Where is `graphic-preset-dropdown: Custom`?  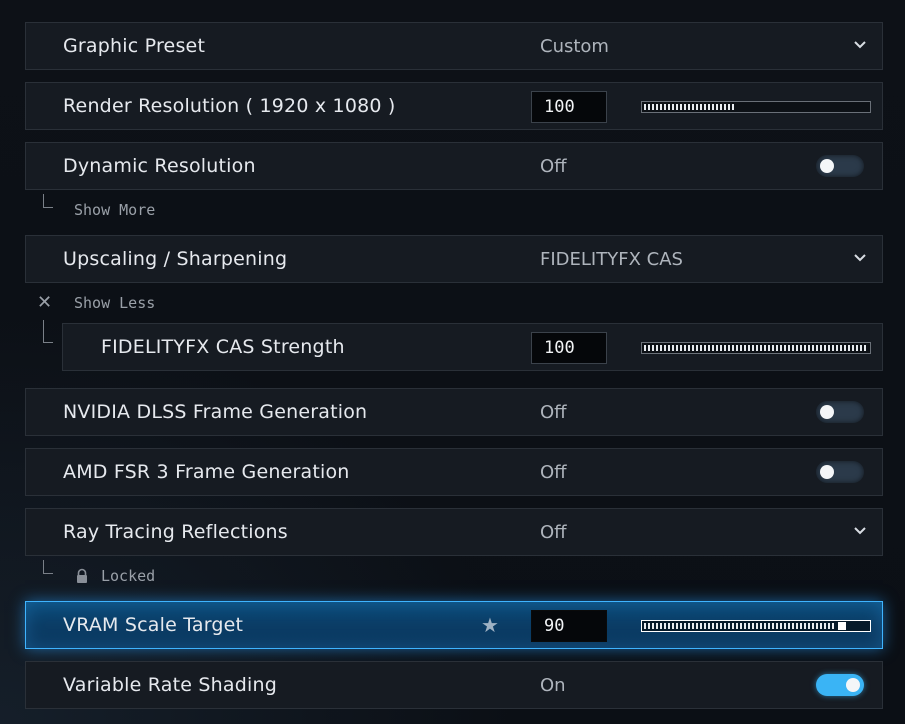 graphic-preset-dropdown: Custom is located at coordinates (574, 46).